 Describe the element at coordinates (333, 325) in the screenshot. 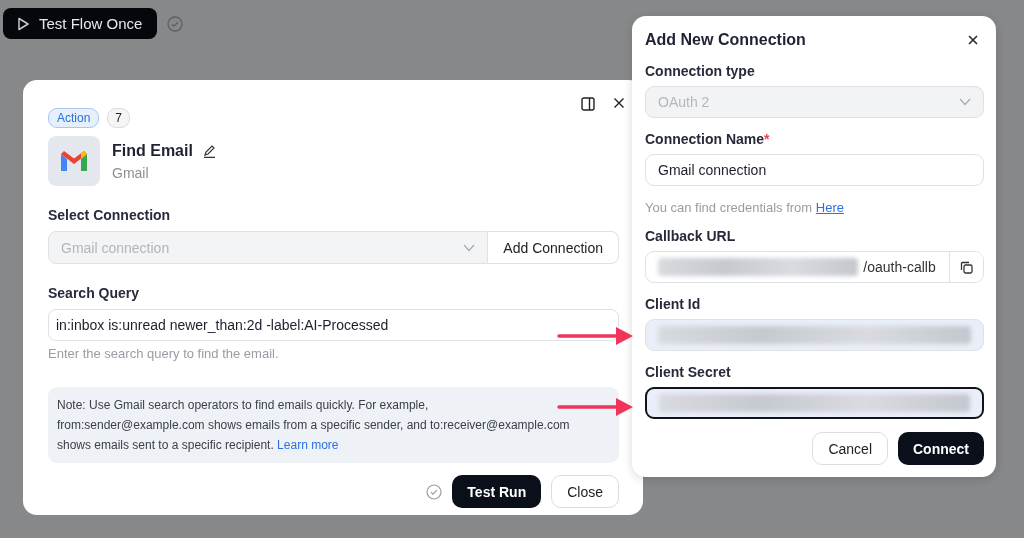

I see `search-query-field: in:inbox is:unread newer_than:2d -label:AI-Processed` at that location.